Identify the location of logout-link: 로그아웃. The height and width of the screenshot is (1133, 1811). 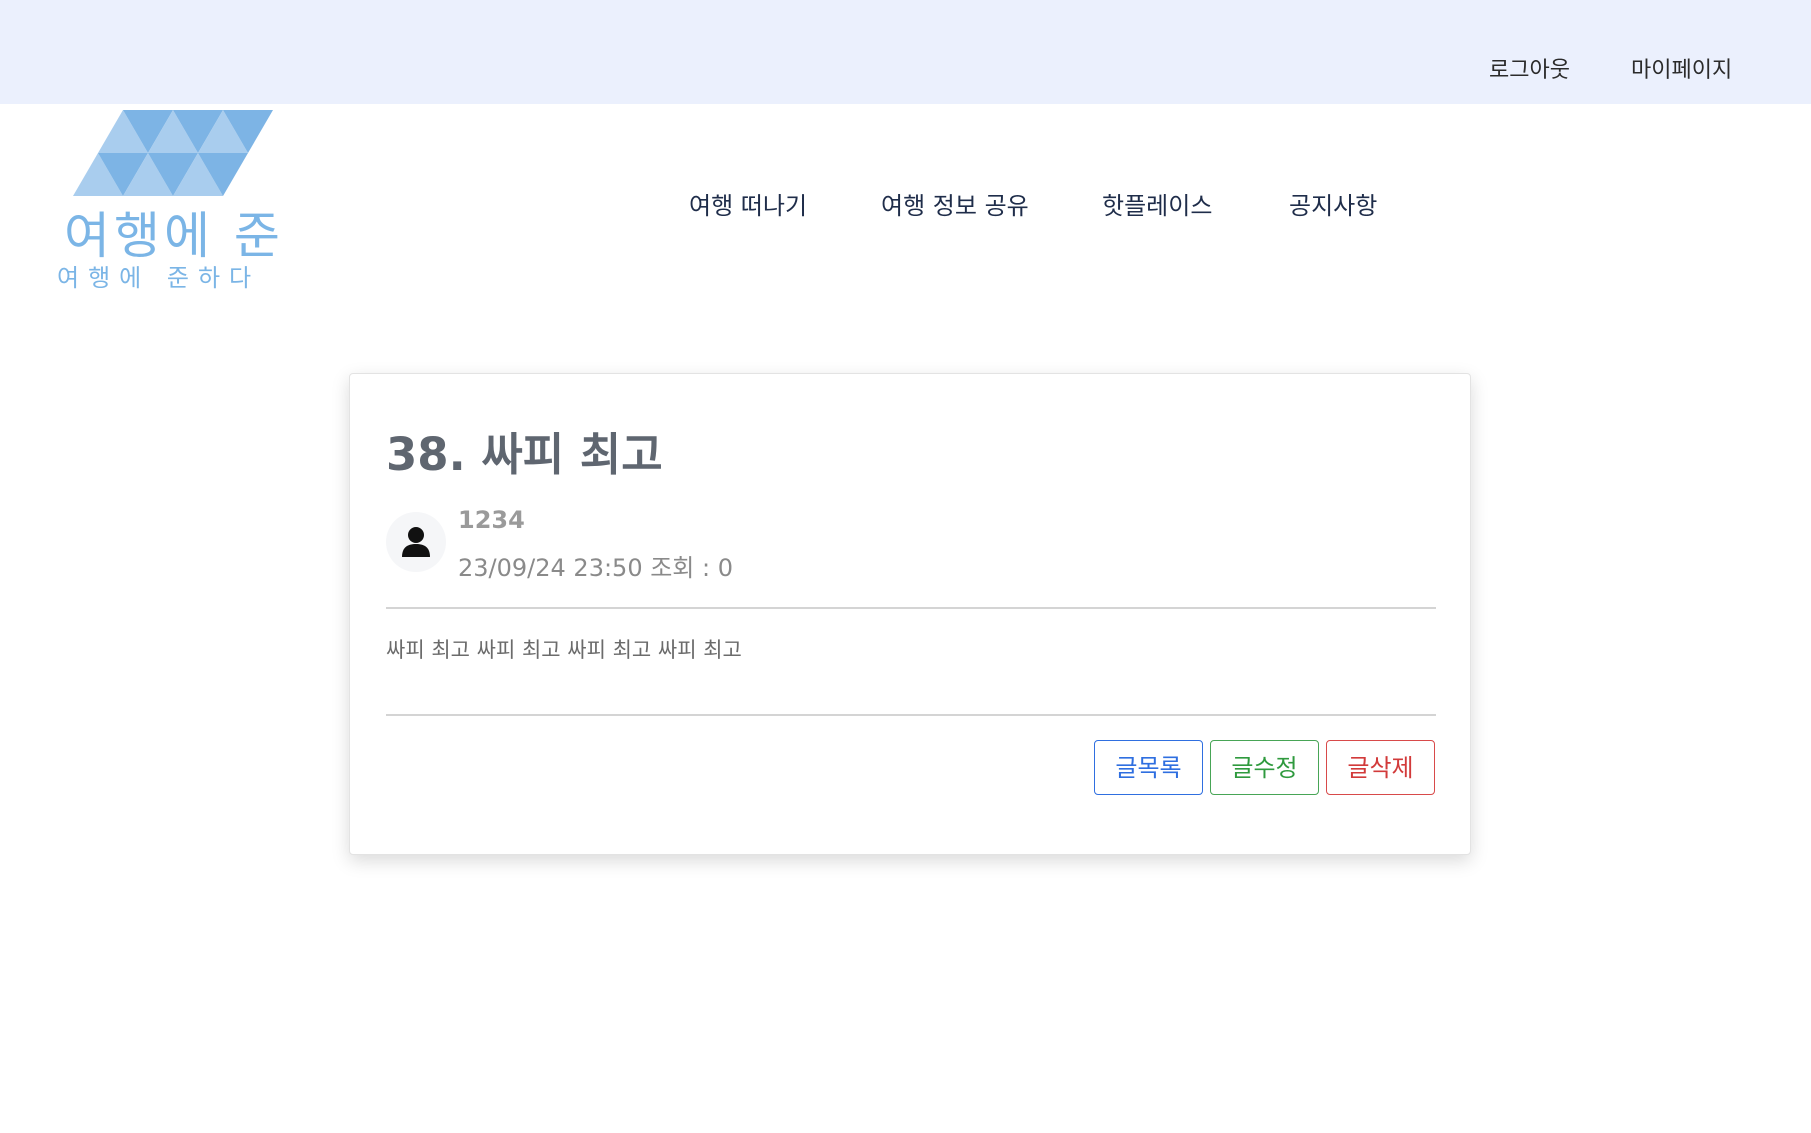
(1529, 68).